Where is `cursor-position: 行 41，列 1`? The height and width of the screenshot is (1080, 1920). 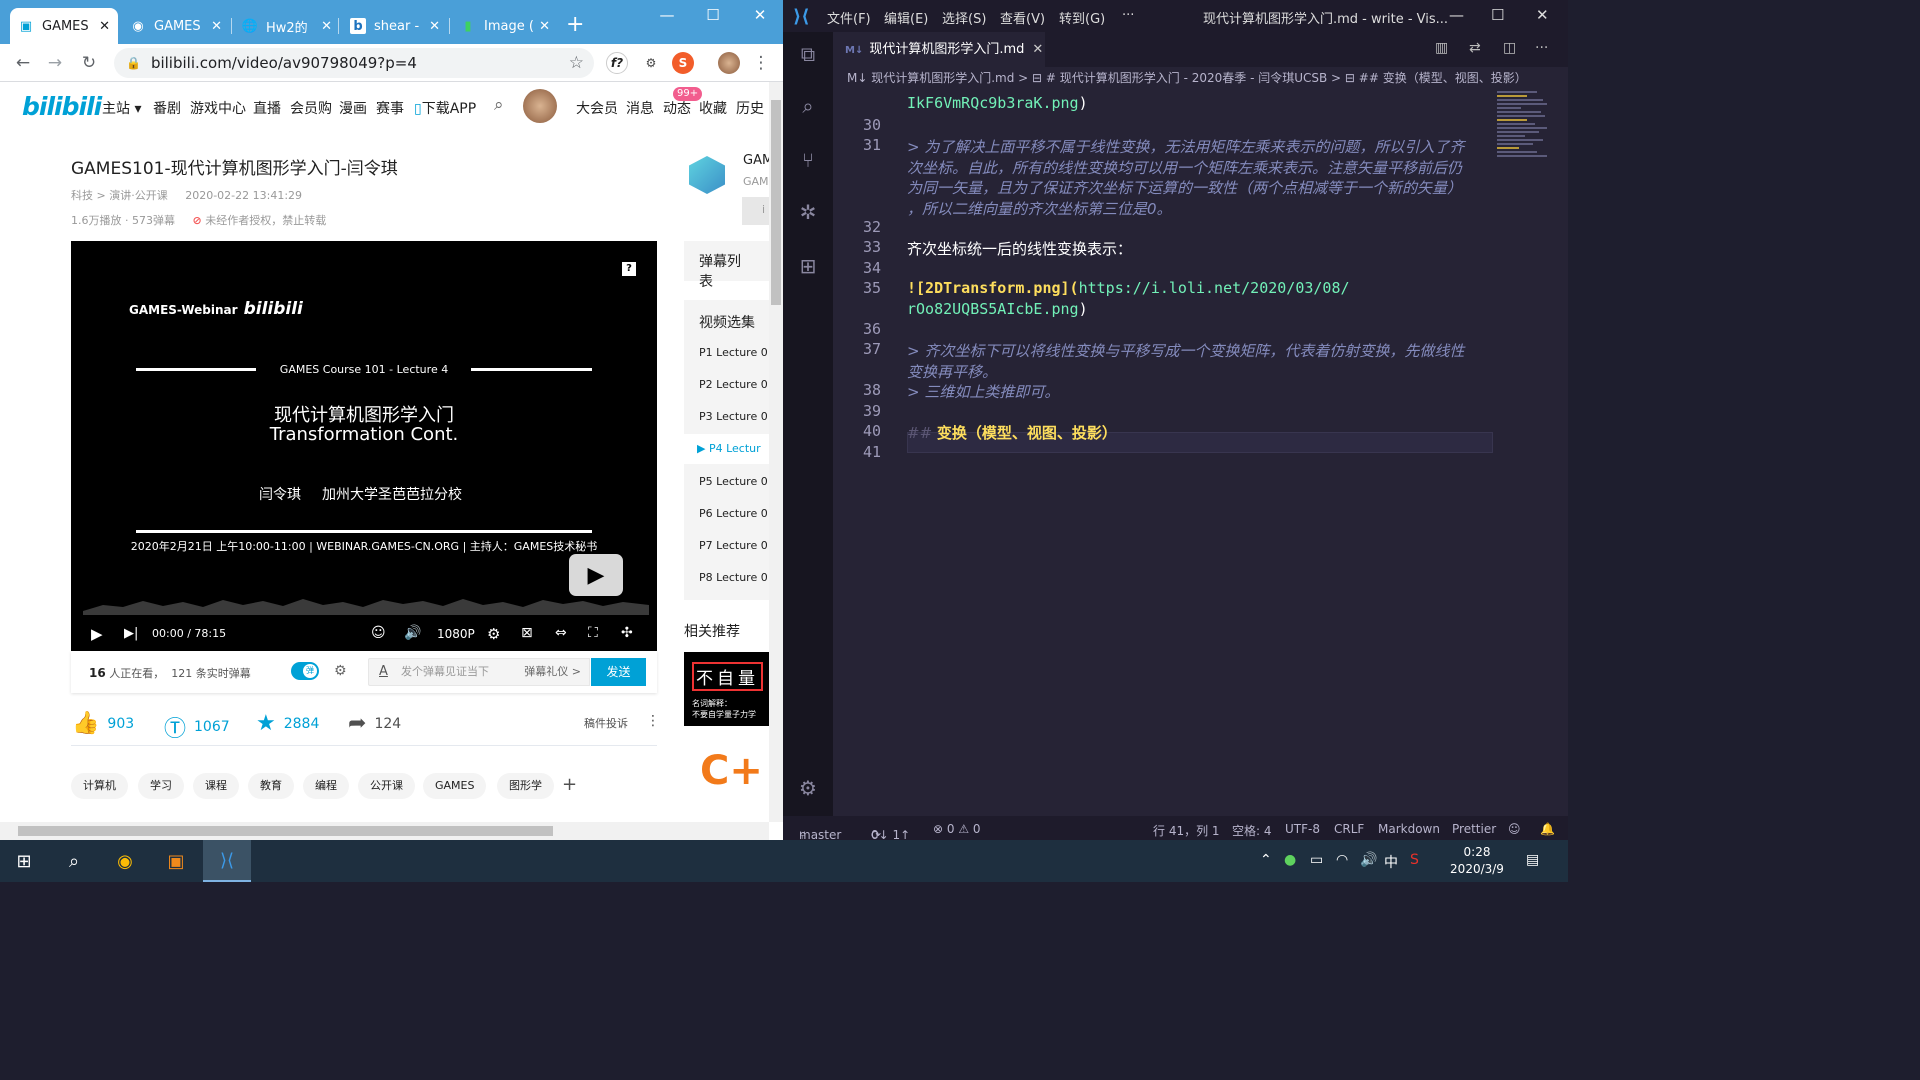
cursor-position: 行 41，列 1 is located at coordinates (1186, 830).